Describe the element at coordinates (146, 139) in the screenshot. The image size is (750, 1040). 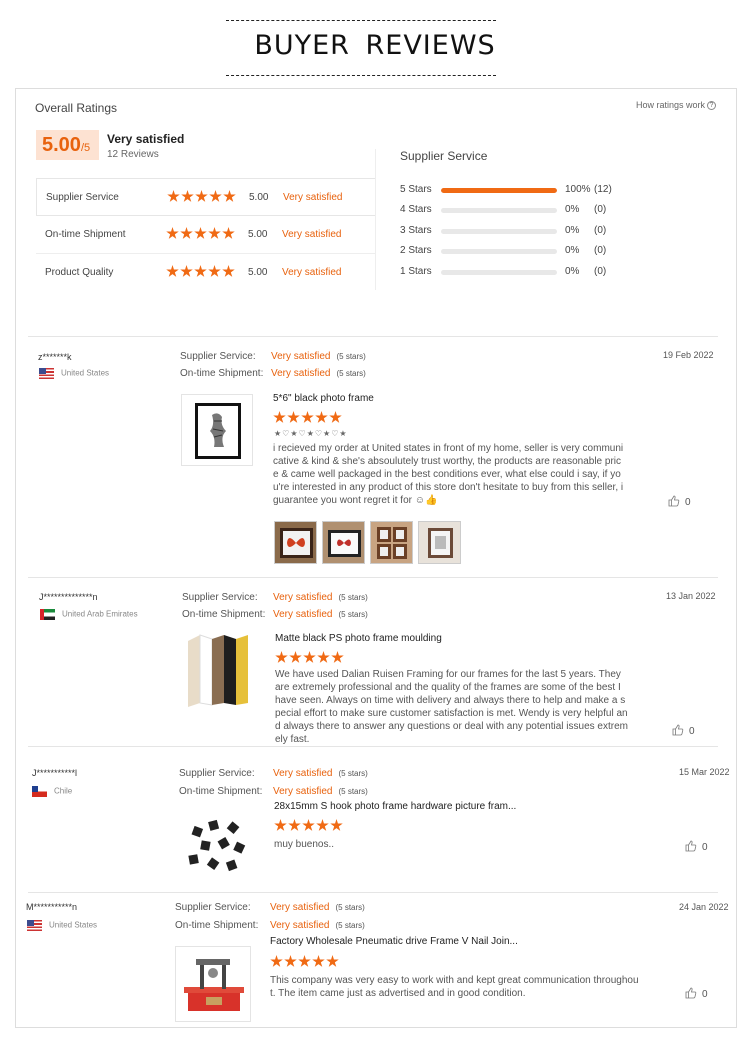
I see `overall-satisfaction: Very satisfied` at that location.